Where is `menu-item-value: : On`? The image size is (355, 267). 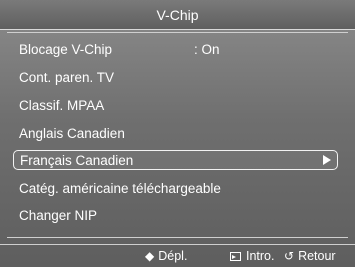
menu-item-value: : On is located at coordinates (207, 49).